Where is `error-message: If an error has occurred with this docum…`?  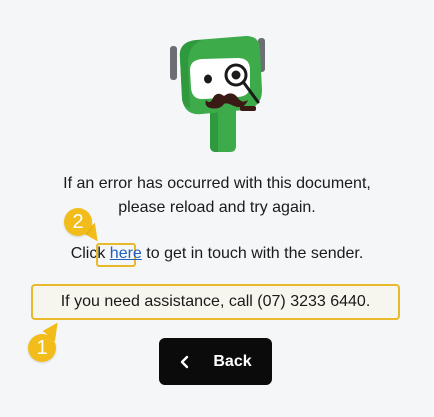
error-message: If an error has occurred with this docum… is located at coordinates (217, 196).